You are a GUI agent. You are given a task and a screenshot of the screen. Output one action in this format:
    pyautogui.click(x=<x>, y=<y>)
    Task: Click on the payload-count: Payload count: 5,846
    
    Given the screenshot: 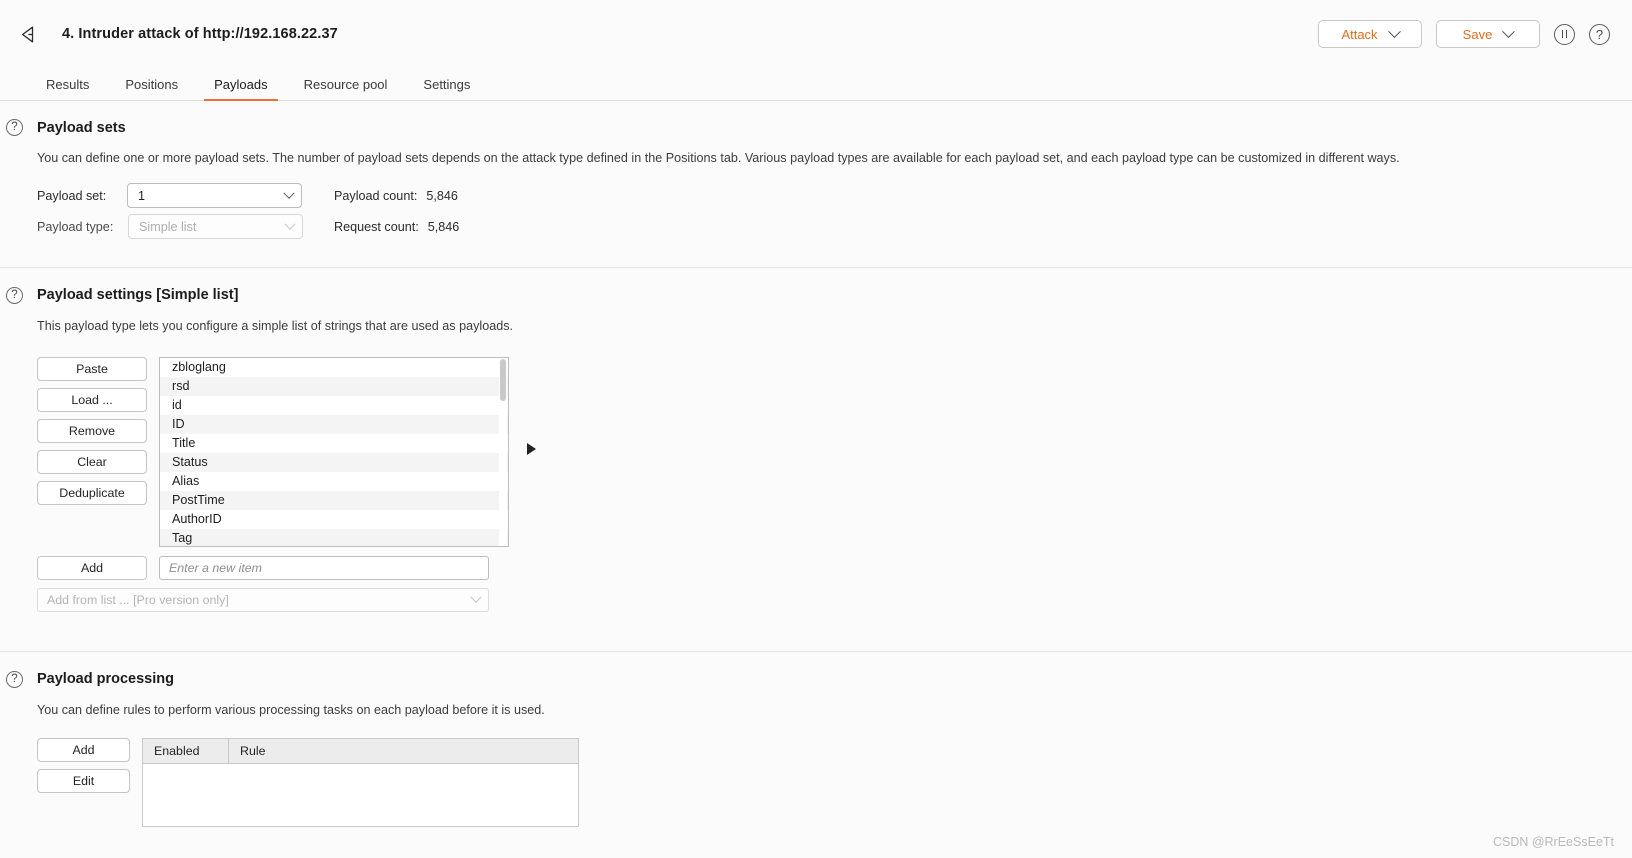 What is the action you would take?
    pyautogui.click(x=396, y=196)
    